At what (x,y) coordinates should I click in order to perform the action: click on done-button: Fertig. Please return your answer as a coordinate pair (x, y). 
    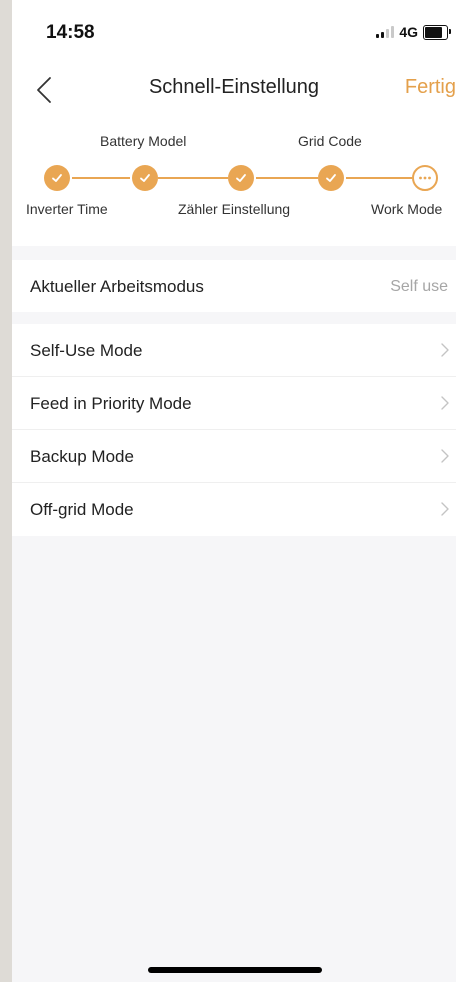
    Looking at the image, I should click on (430, 87).